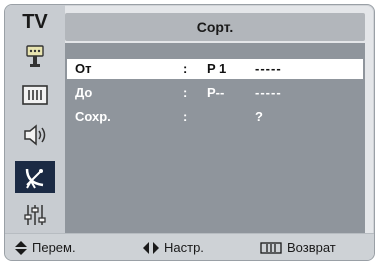 The width and height of the screenshot is (378, 264). I want to click on row-label: От, so click(83, 68).